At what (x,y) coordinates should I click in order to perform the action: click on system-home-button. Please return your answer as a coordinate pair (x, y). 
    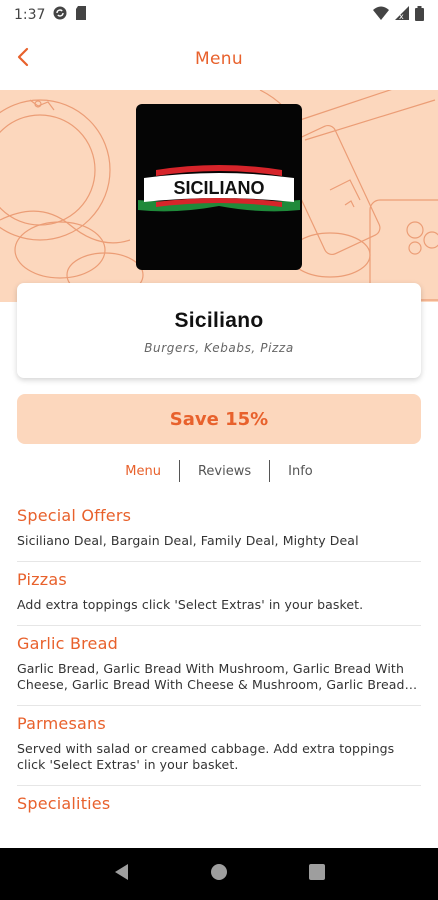
    Looking at the image, I should click on (219, 874).